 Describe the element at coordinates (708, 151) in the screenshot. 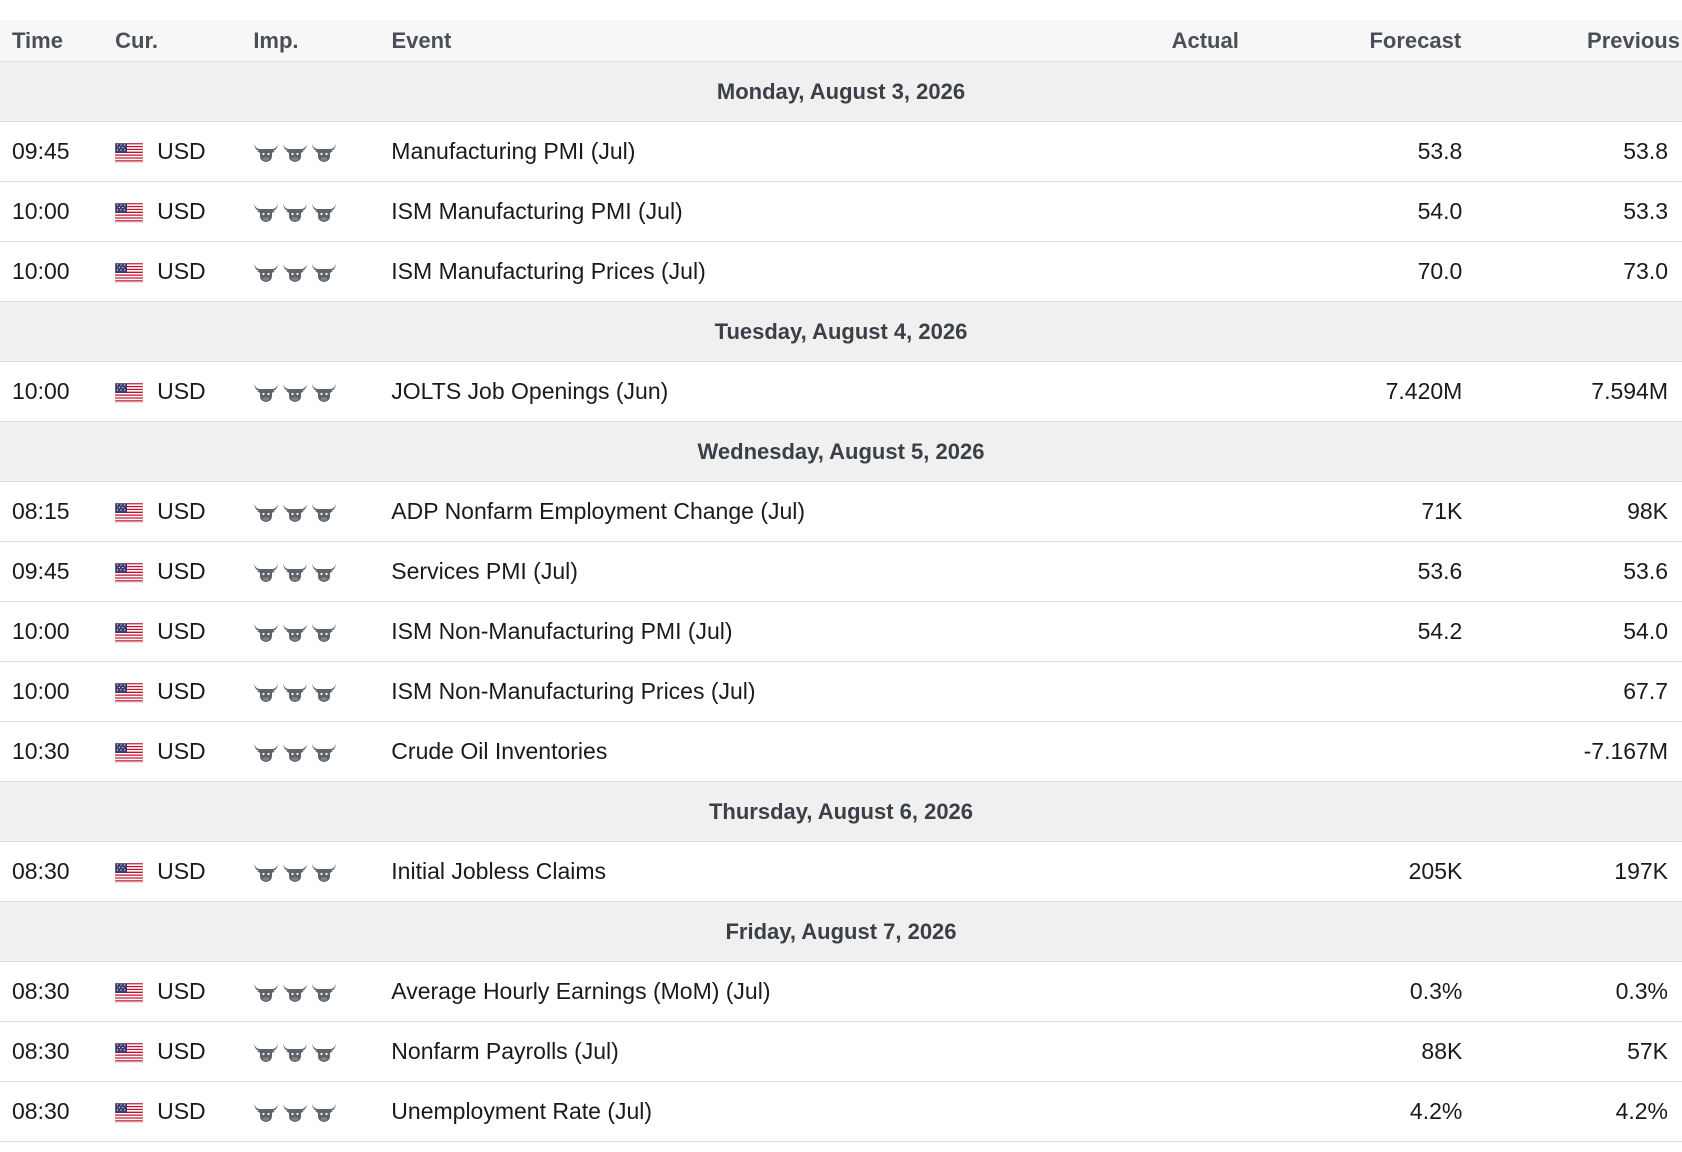

I see `event-name: Manufacturing PMI (Jul)` at that location.